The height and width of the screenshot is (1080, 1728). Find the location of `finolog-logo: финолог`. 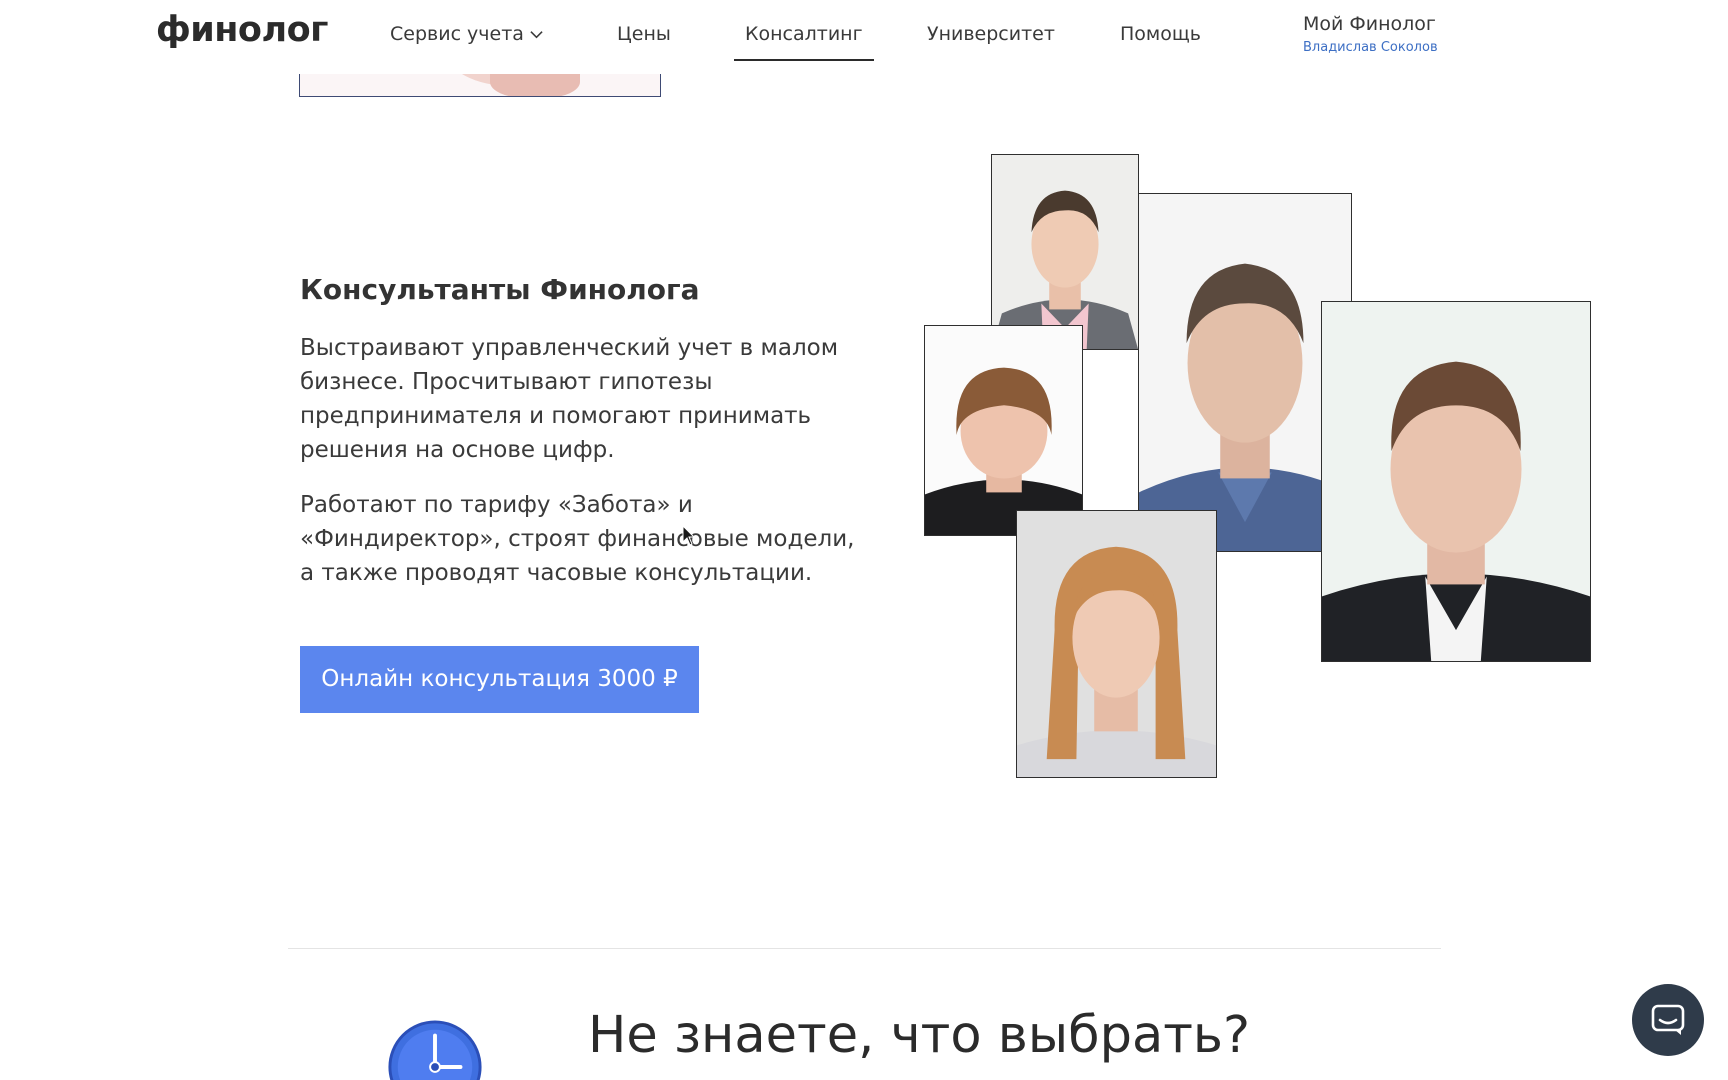

finolog-logo: финолог is located at coordinates (242, 30).